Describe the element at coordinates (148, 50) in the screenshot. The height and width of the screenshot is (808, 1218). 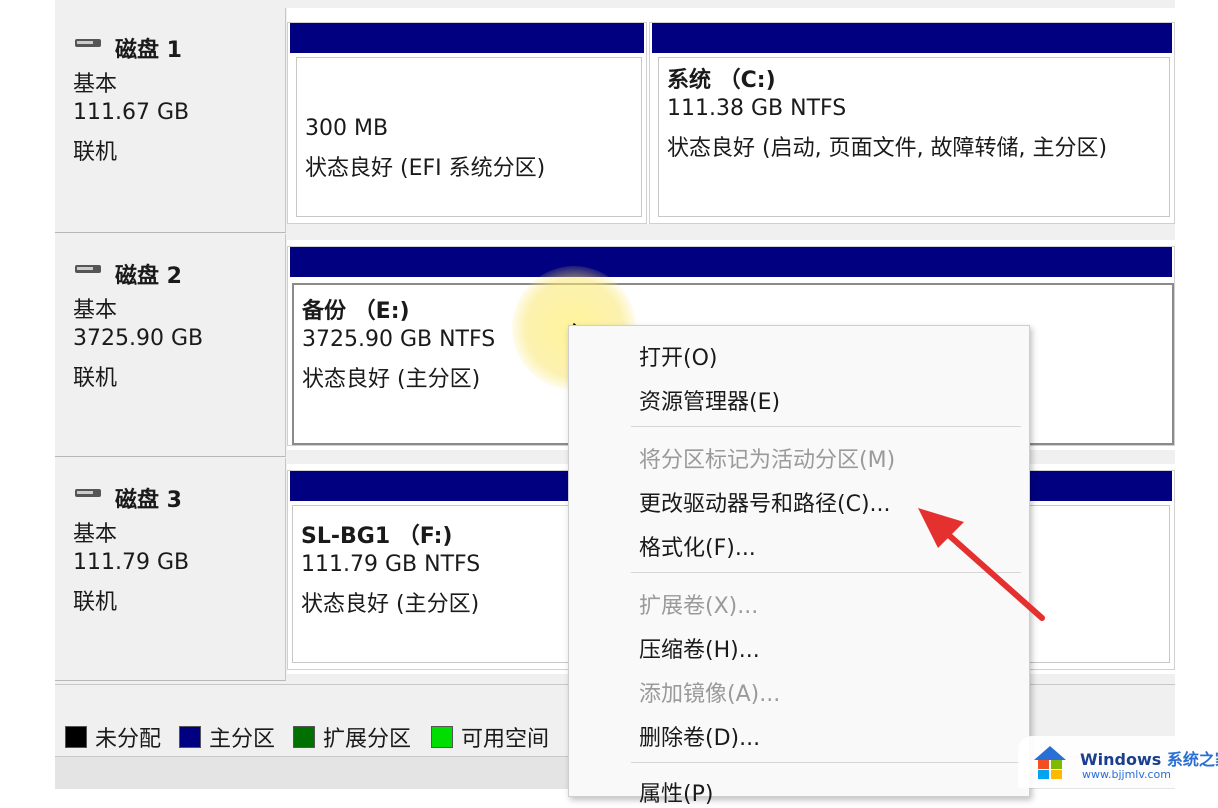
I see `disk-name: 磁盘 1` at that location.